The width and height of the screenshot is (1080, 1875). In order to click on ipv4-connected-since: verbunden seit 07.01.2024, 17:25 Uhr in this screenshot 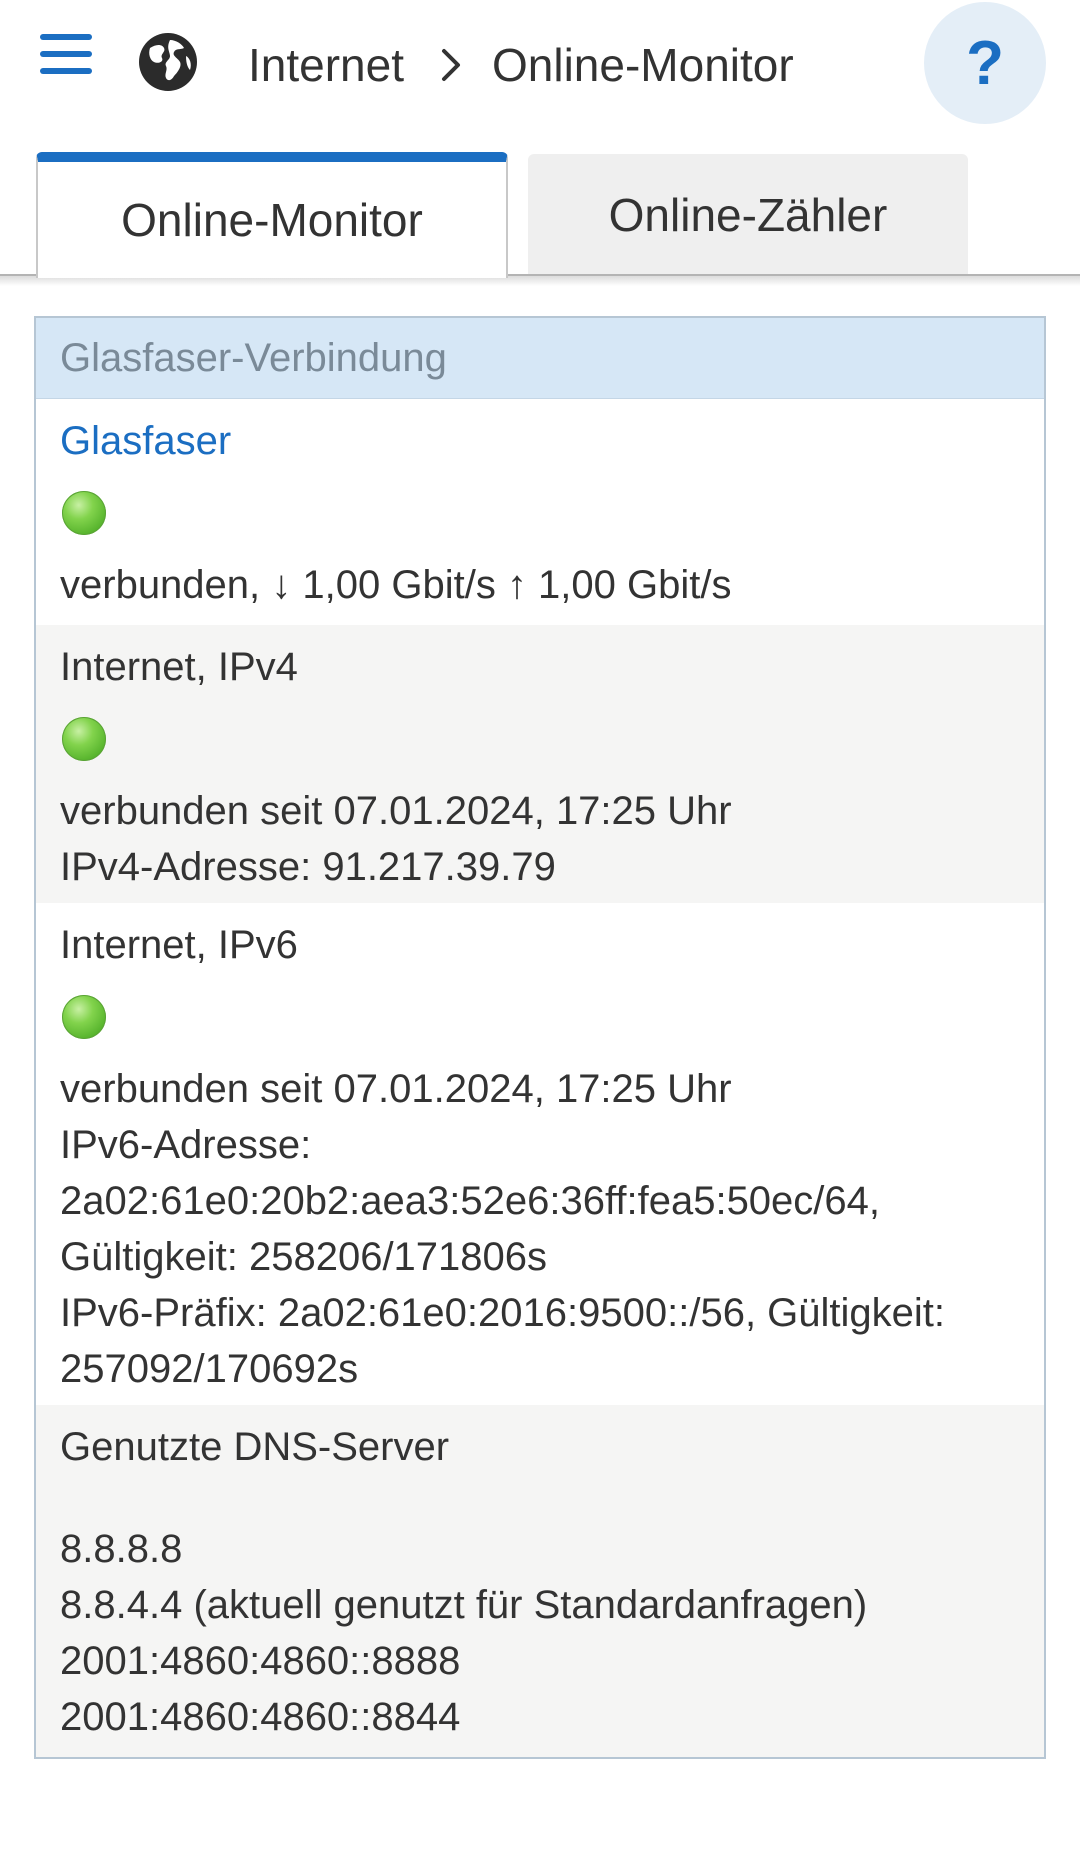, I will do `click(396, 811)`.